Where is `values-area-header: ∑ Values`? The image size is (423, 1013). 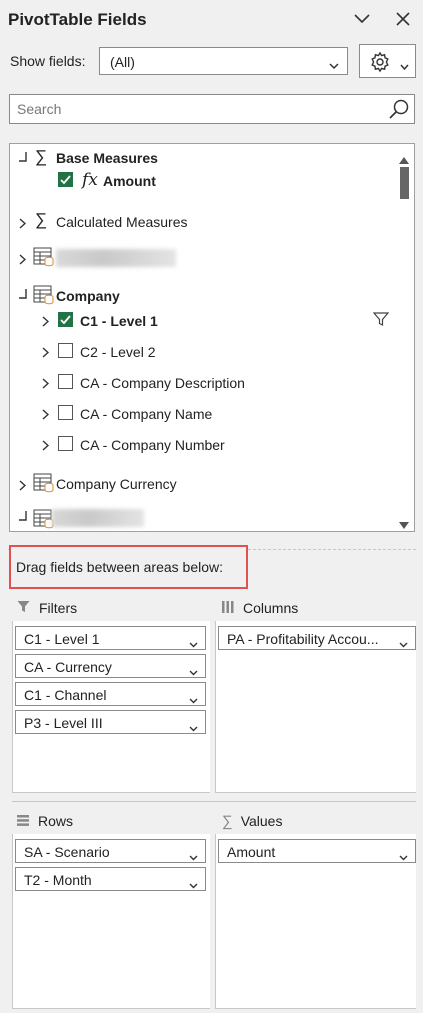 values-area-header: ∑ Values is located at coordinates (252, 821).